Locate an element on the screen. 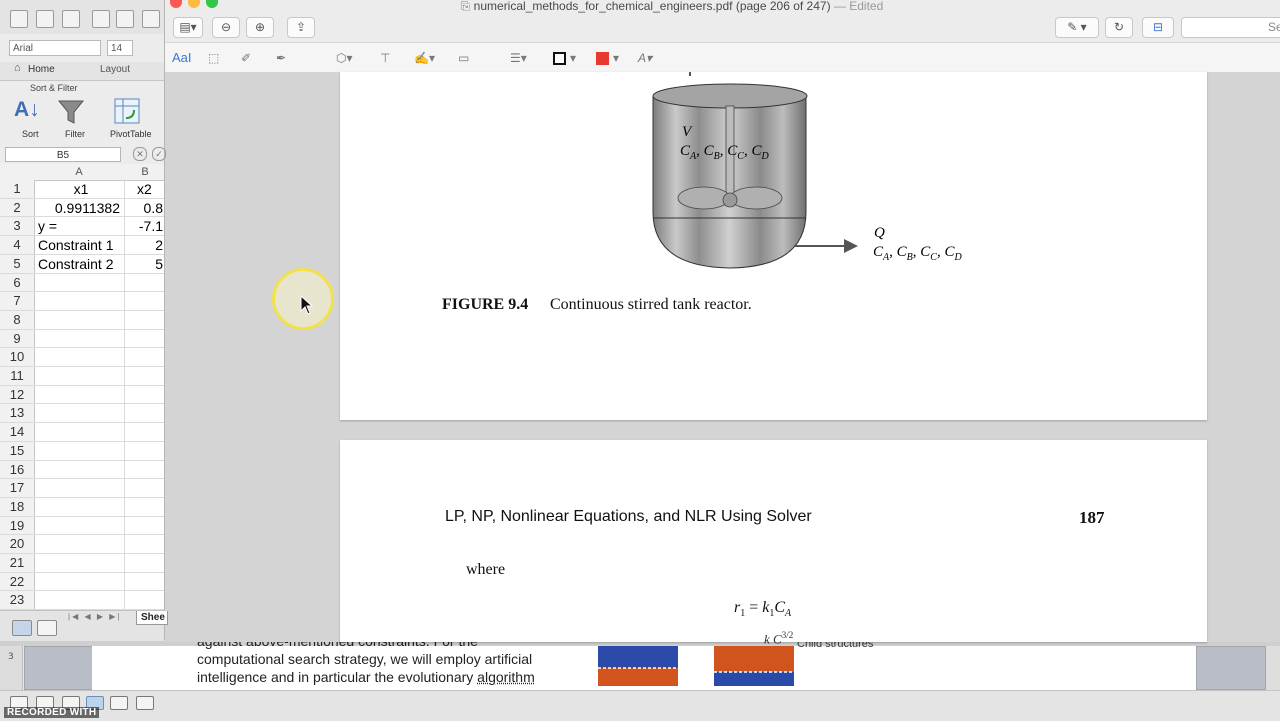  focus-view-icon is located at coordinates (145, 703).